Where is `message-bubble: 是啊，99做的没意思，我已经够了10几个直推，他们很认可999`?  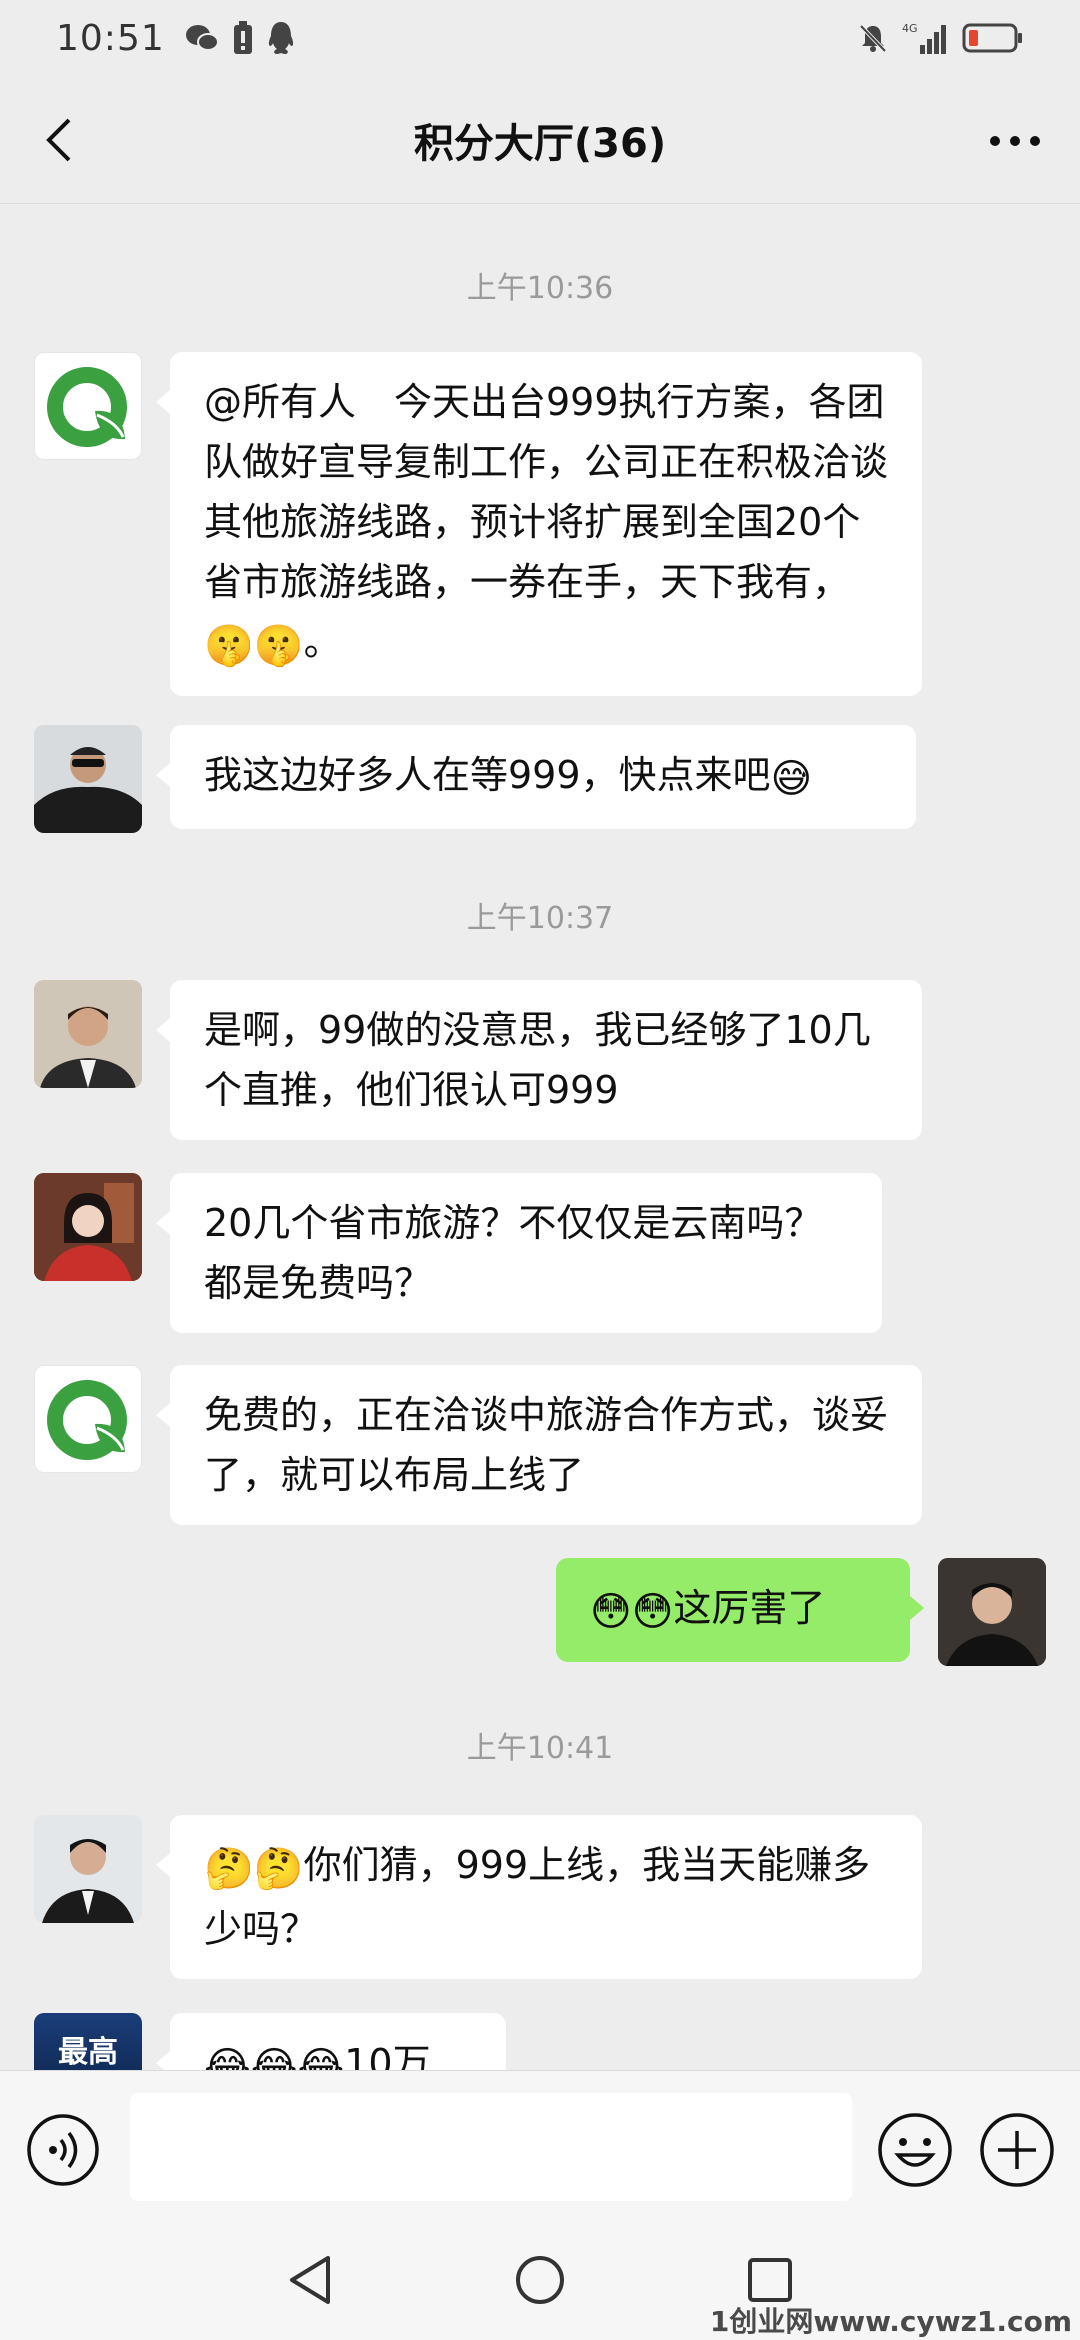 message-bubble: 是啊，99做的没意思，我已经够了10几个直推，他们很认可999 is located at coordinates (539, 1060).